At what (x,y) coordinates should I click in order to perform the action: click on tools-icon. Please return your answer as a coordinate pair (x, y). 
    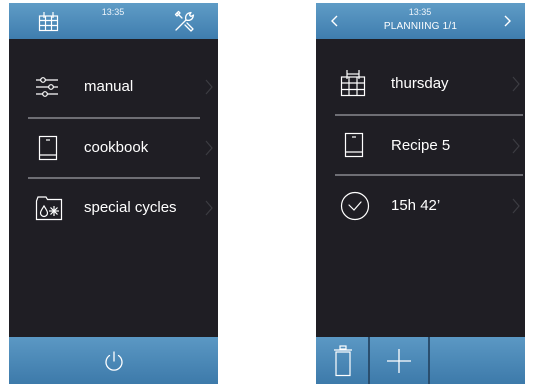
    Looking at the image, I should click on (185, 21).